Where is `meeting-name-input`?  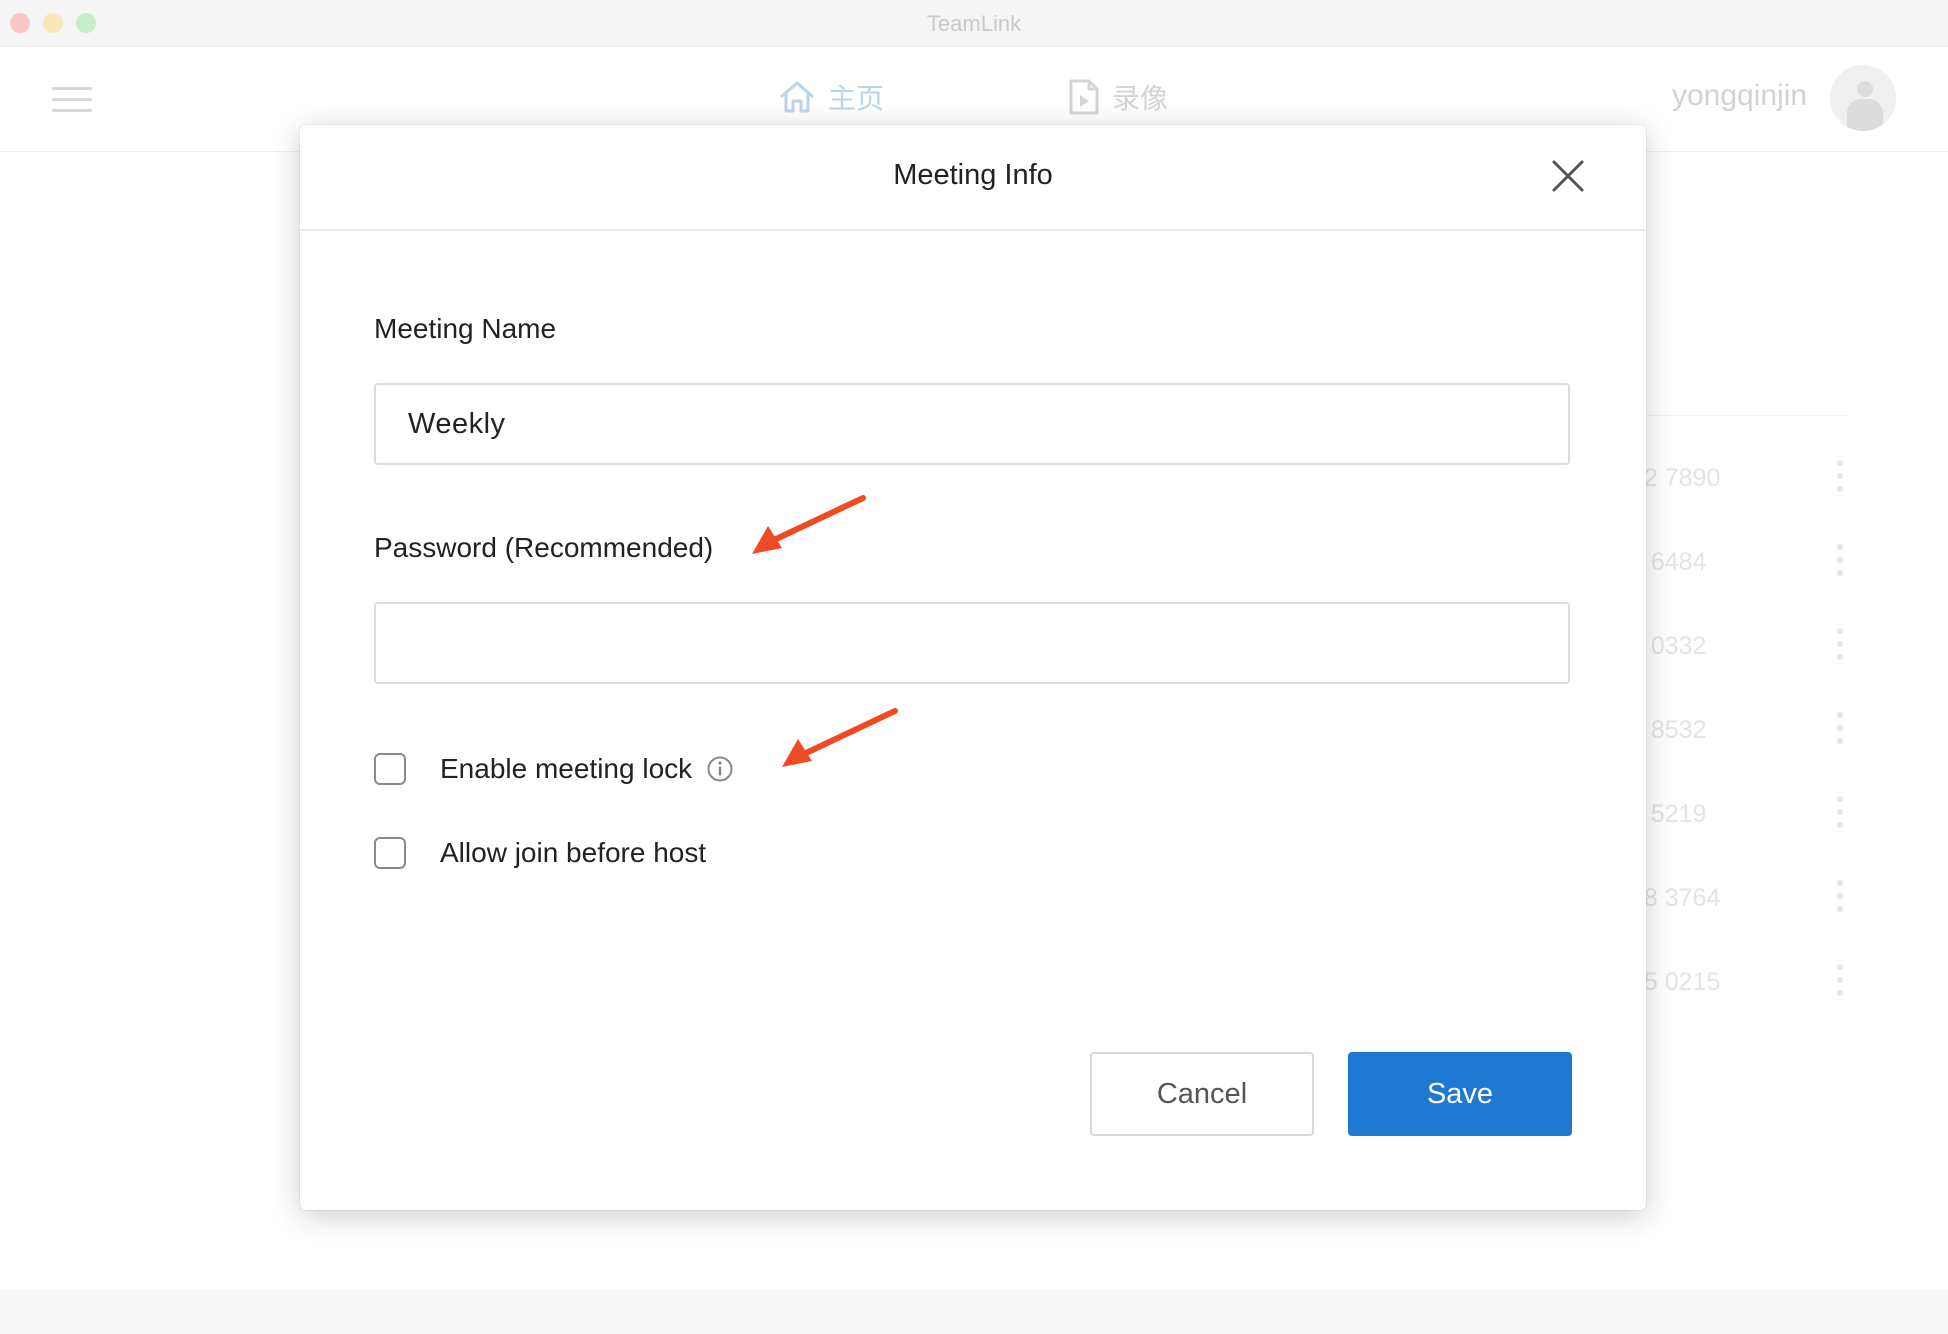
meeting-name-input is located at coordinates (972, 424).